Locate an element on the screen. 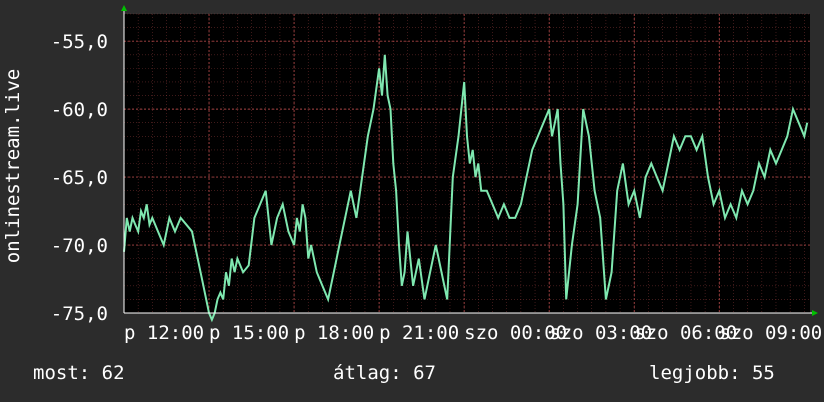 The height and width of the screenshot is (402, 824). x-tick-label: p 18:00 is located at coordinates (334, 333).